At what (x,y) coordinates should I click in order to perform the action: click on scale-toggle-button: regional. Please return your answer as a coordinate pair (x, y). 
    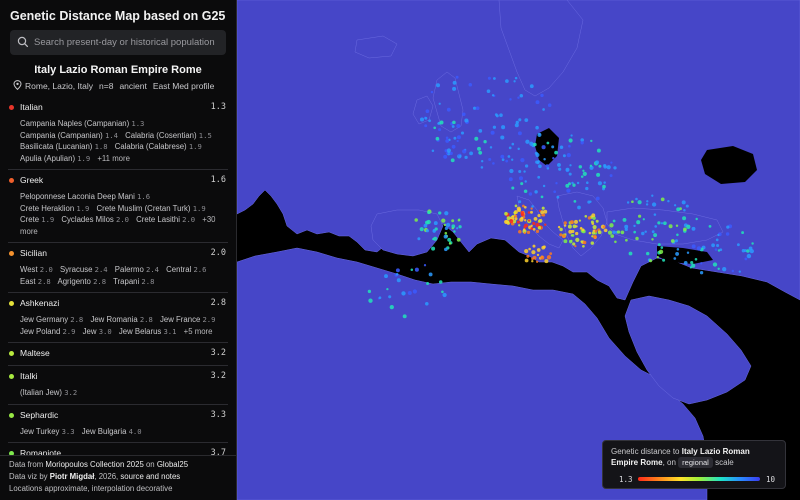
    Looking at the image, I should click on (695, 462).